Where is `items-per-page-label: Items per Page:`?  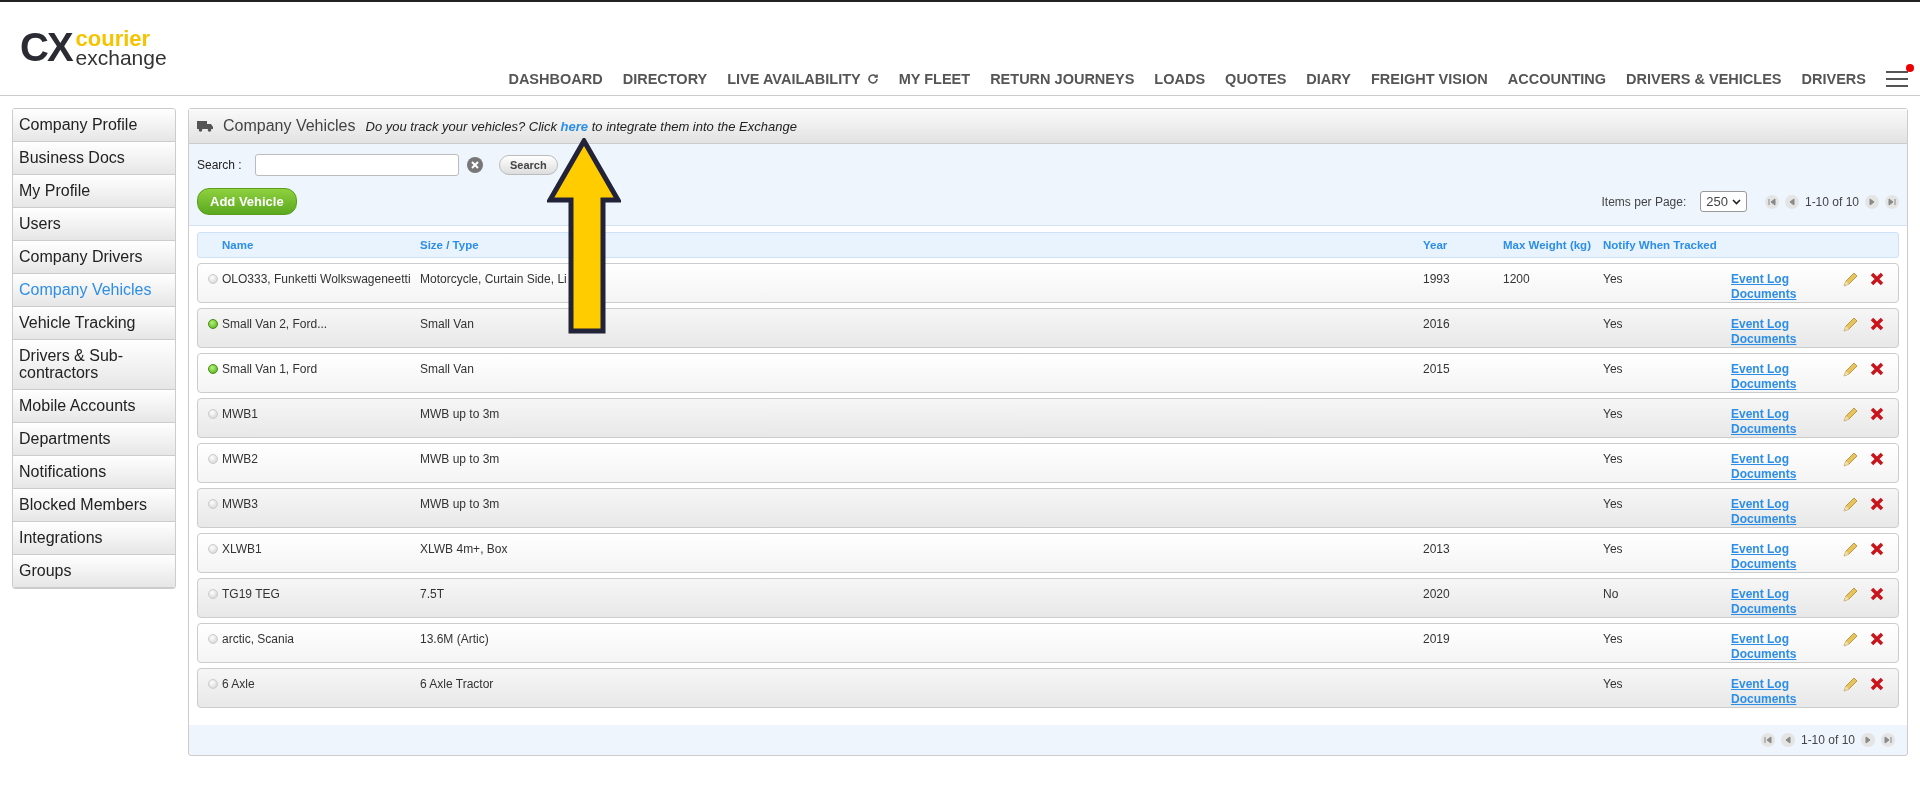 items-per-page-label: Items per Page: is located at coordinates (1644, 201).